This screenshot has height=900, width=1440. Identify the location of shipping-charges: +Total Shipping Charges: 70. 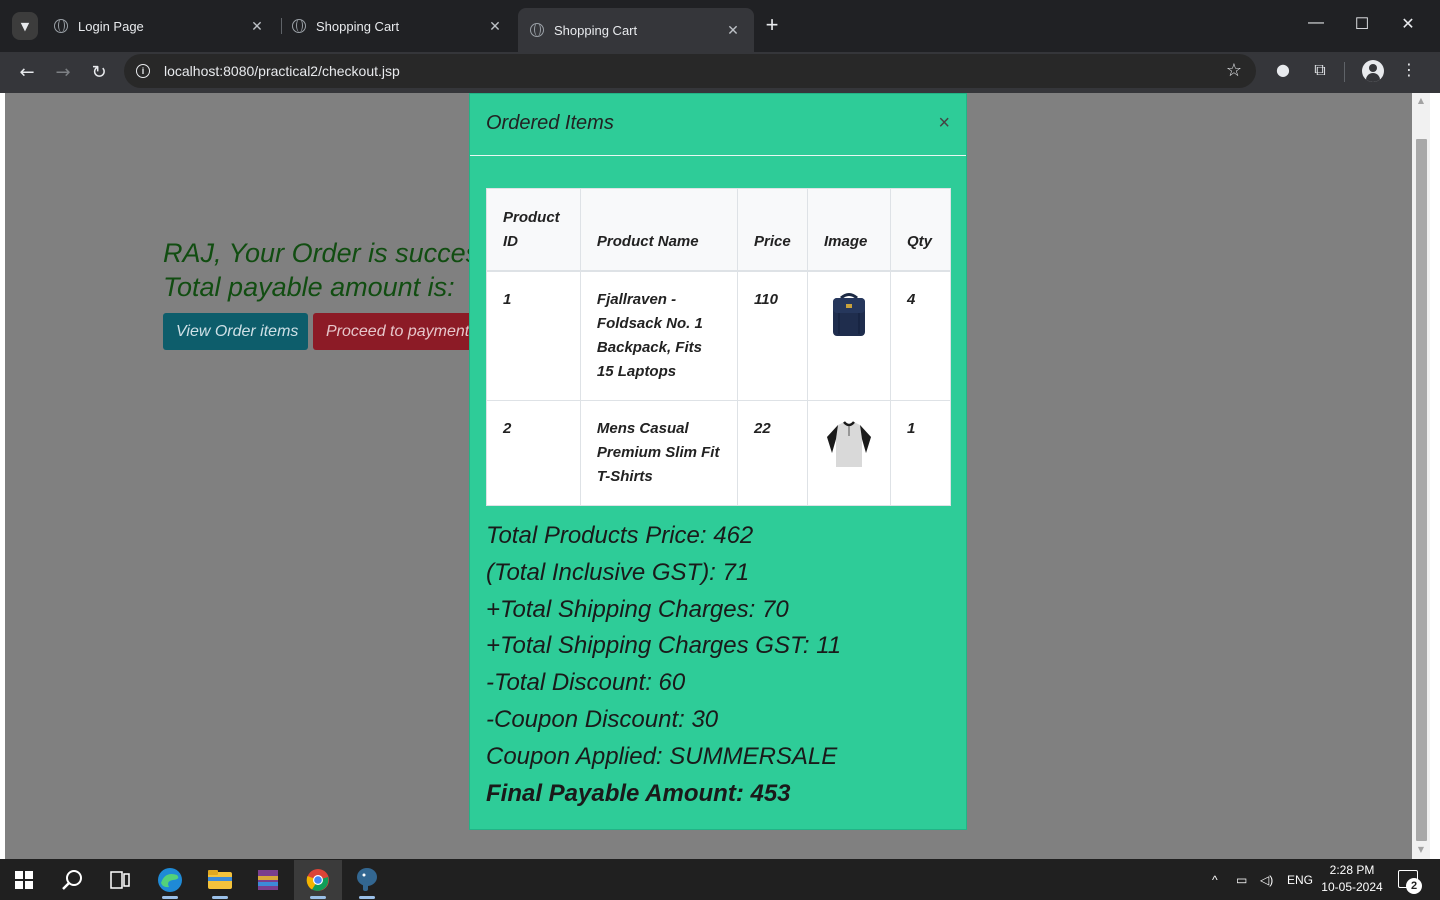
(637, 609).